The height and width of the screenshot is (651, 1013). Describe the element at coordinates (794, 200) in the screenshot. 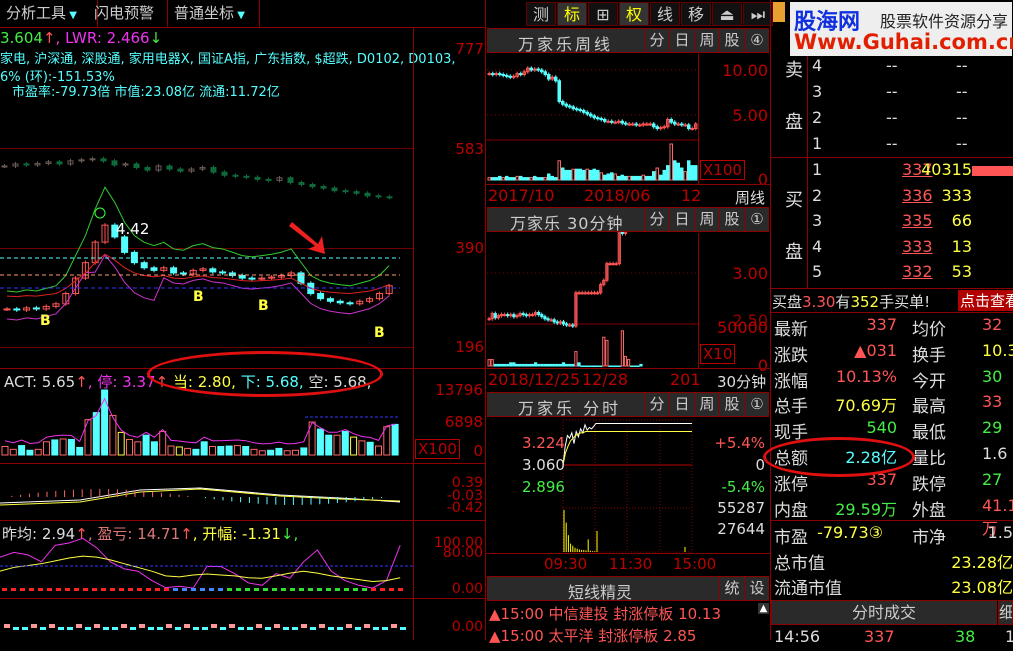

I see `buy-label: 买` at that location.